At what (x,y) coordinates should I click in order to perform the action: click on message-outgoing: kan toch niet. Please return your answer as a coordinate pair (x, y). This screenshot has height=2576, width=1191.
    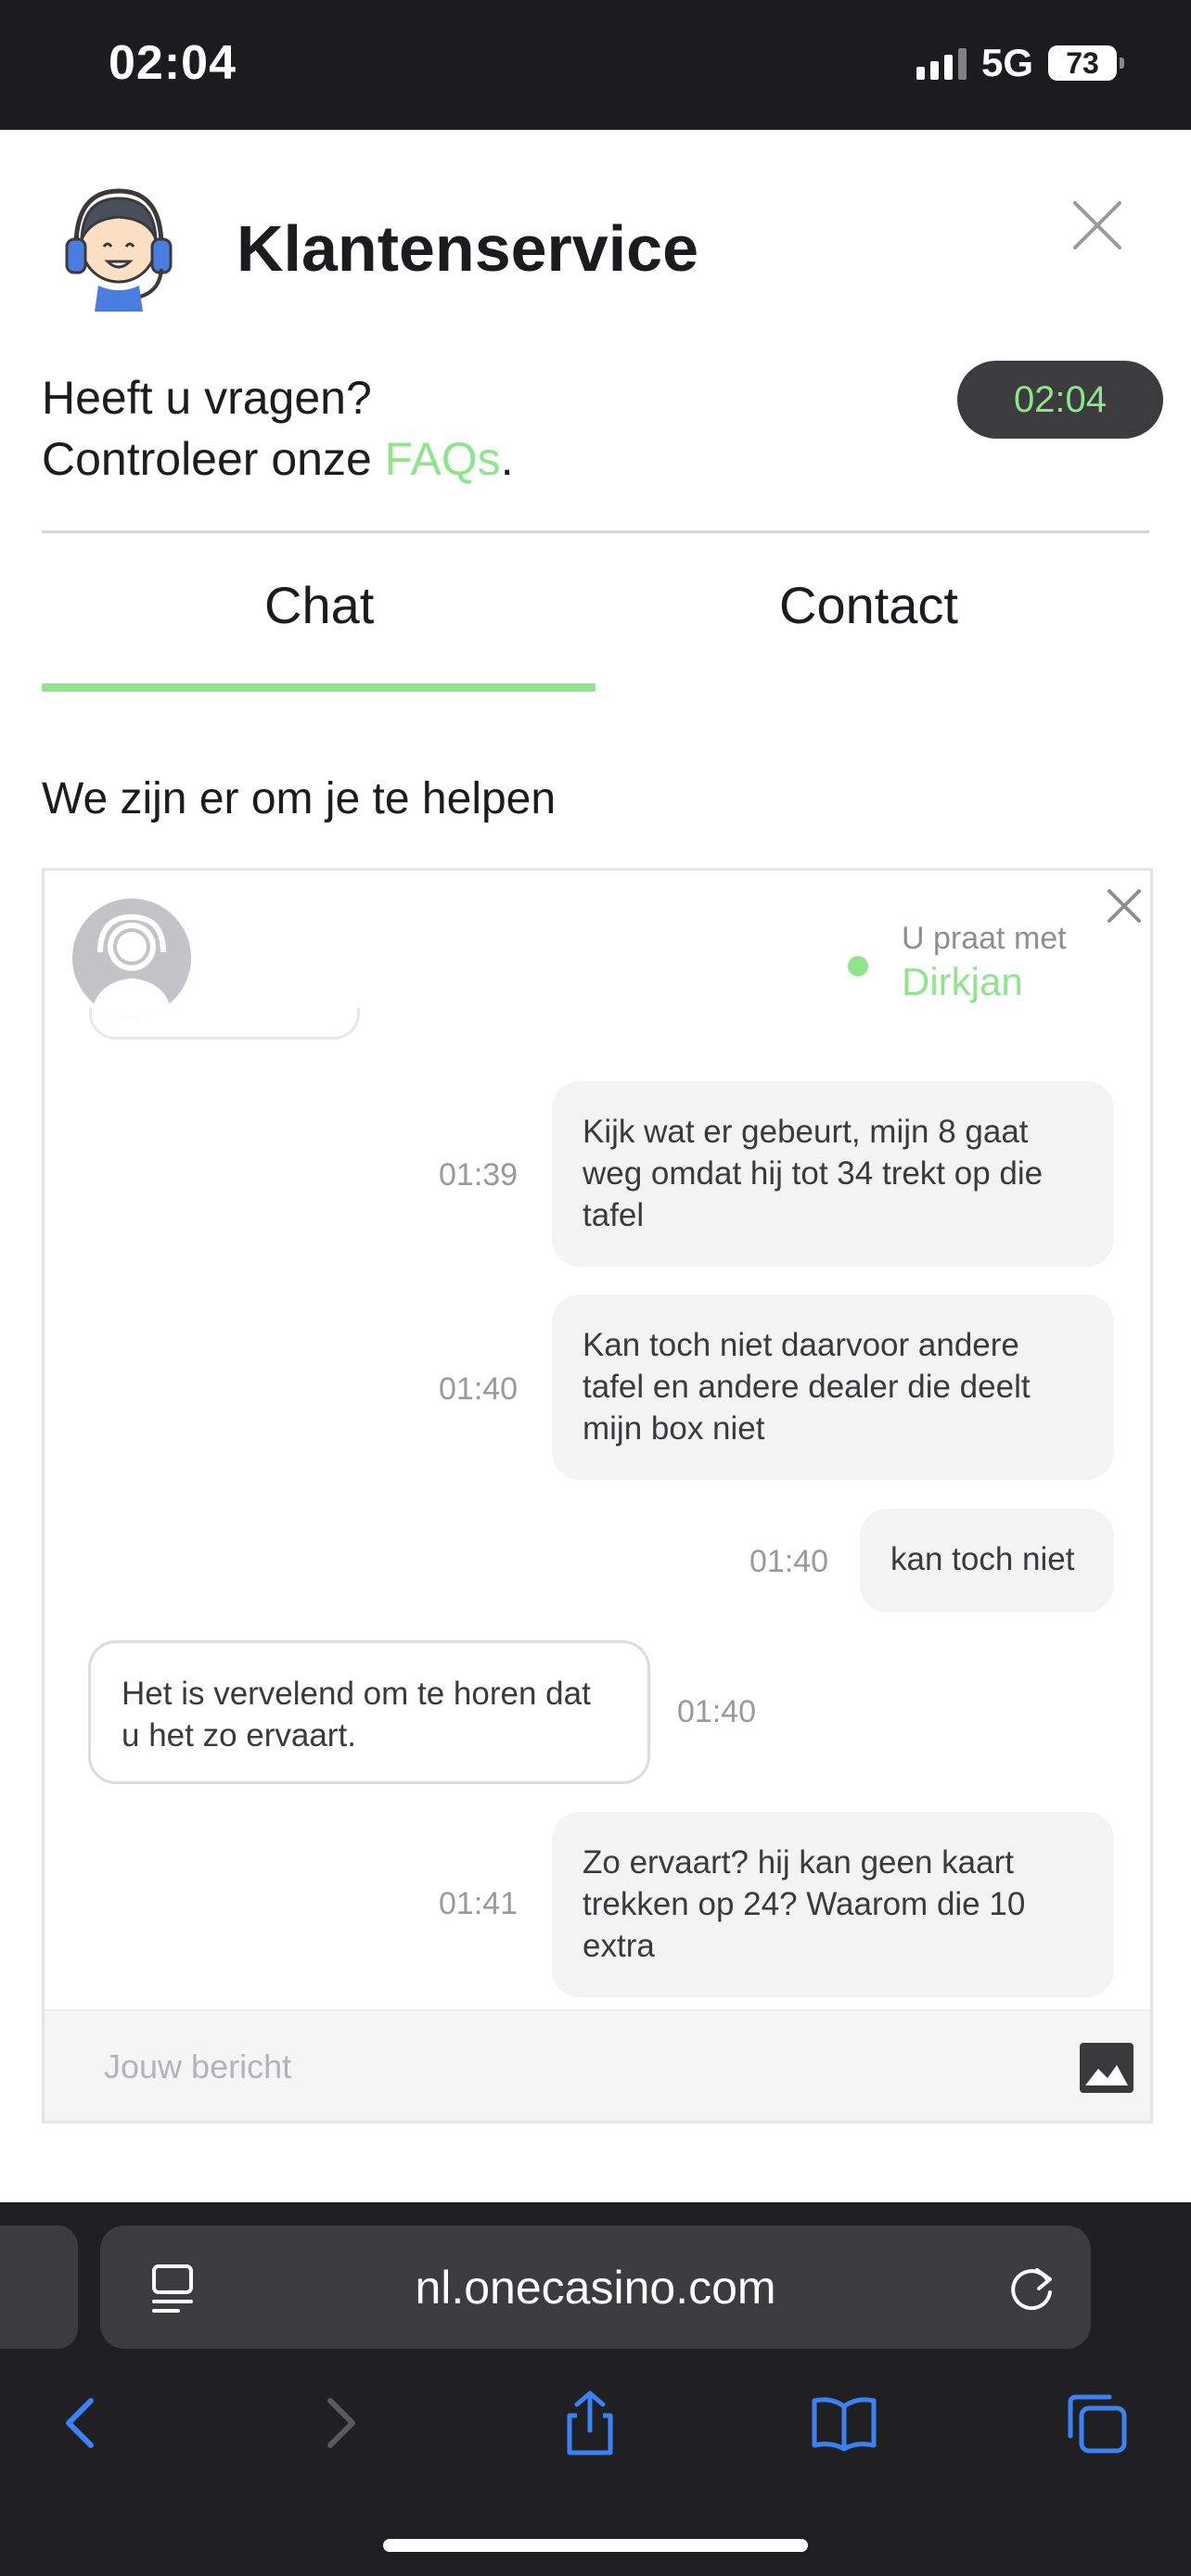
    Looking at the image, I should click on (987, 1561).